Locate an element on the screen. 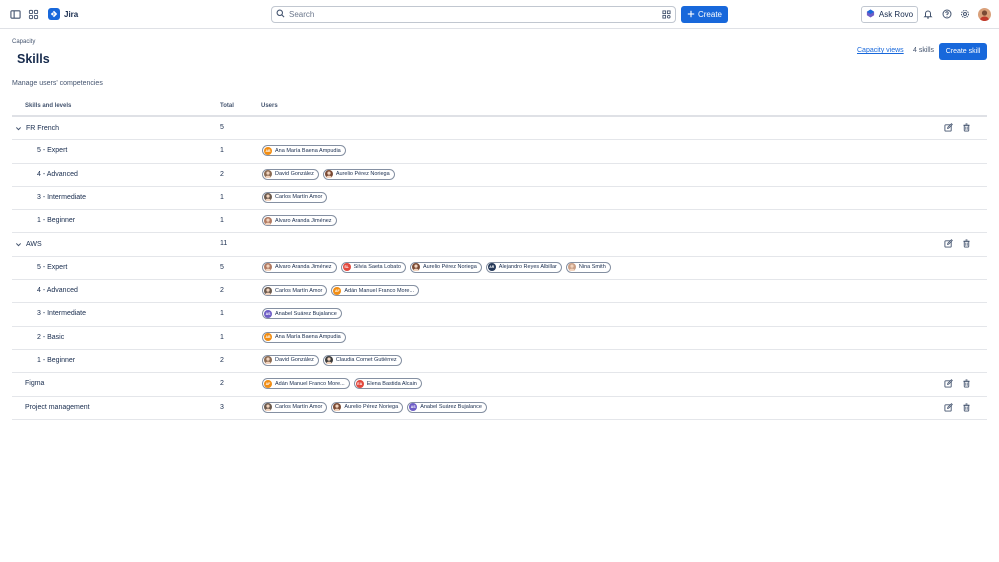 The image size is (999, 562). bell-icon is located at coordinates (928, 14).